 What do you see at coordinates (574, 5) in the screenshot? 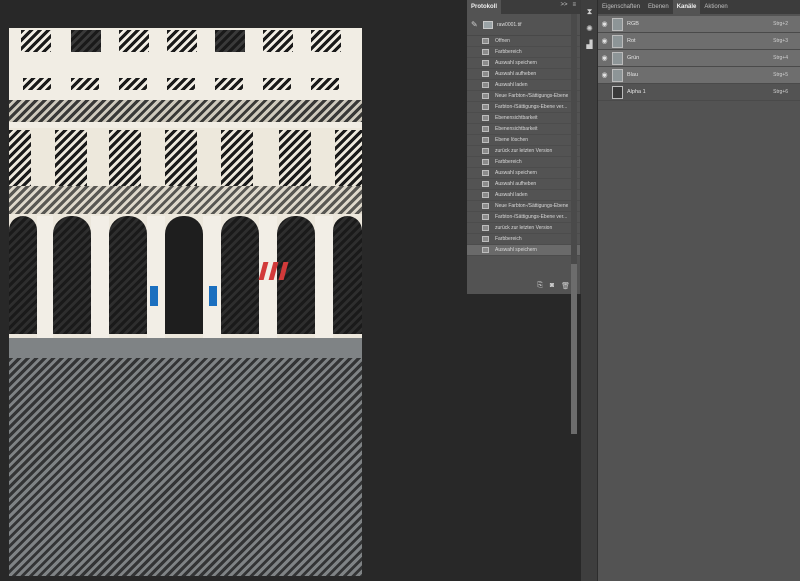
I see `panel-menu-icon: ≡` at bounding box center [574, 5].